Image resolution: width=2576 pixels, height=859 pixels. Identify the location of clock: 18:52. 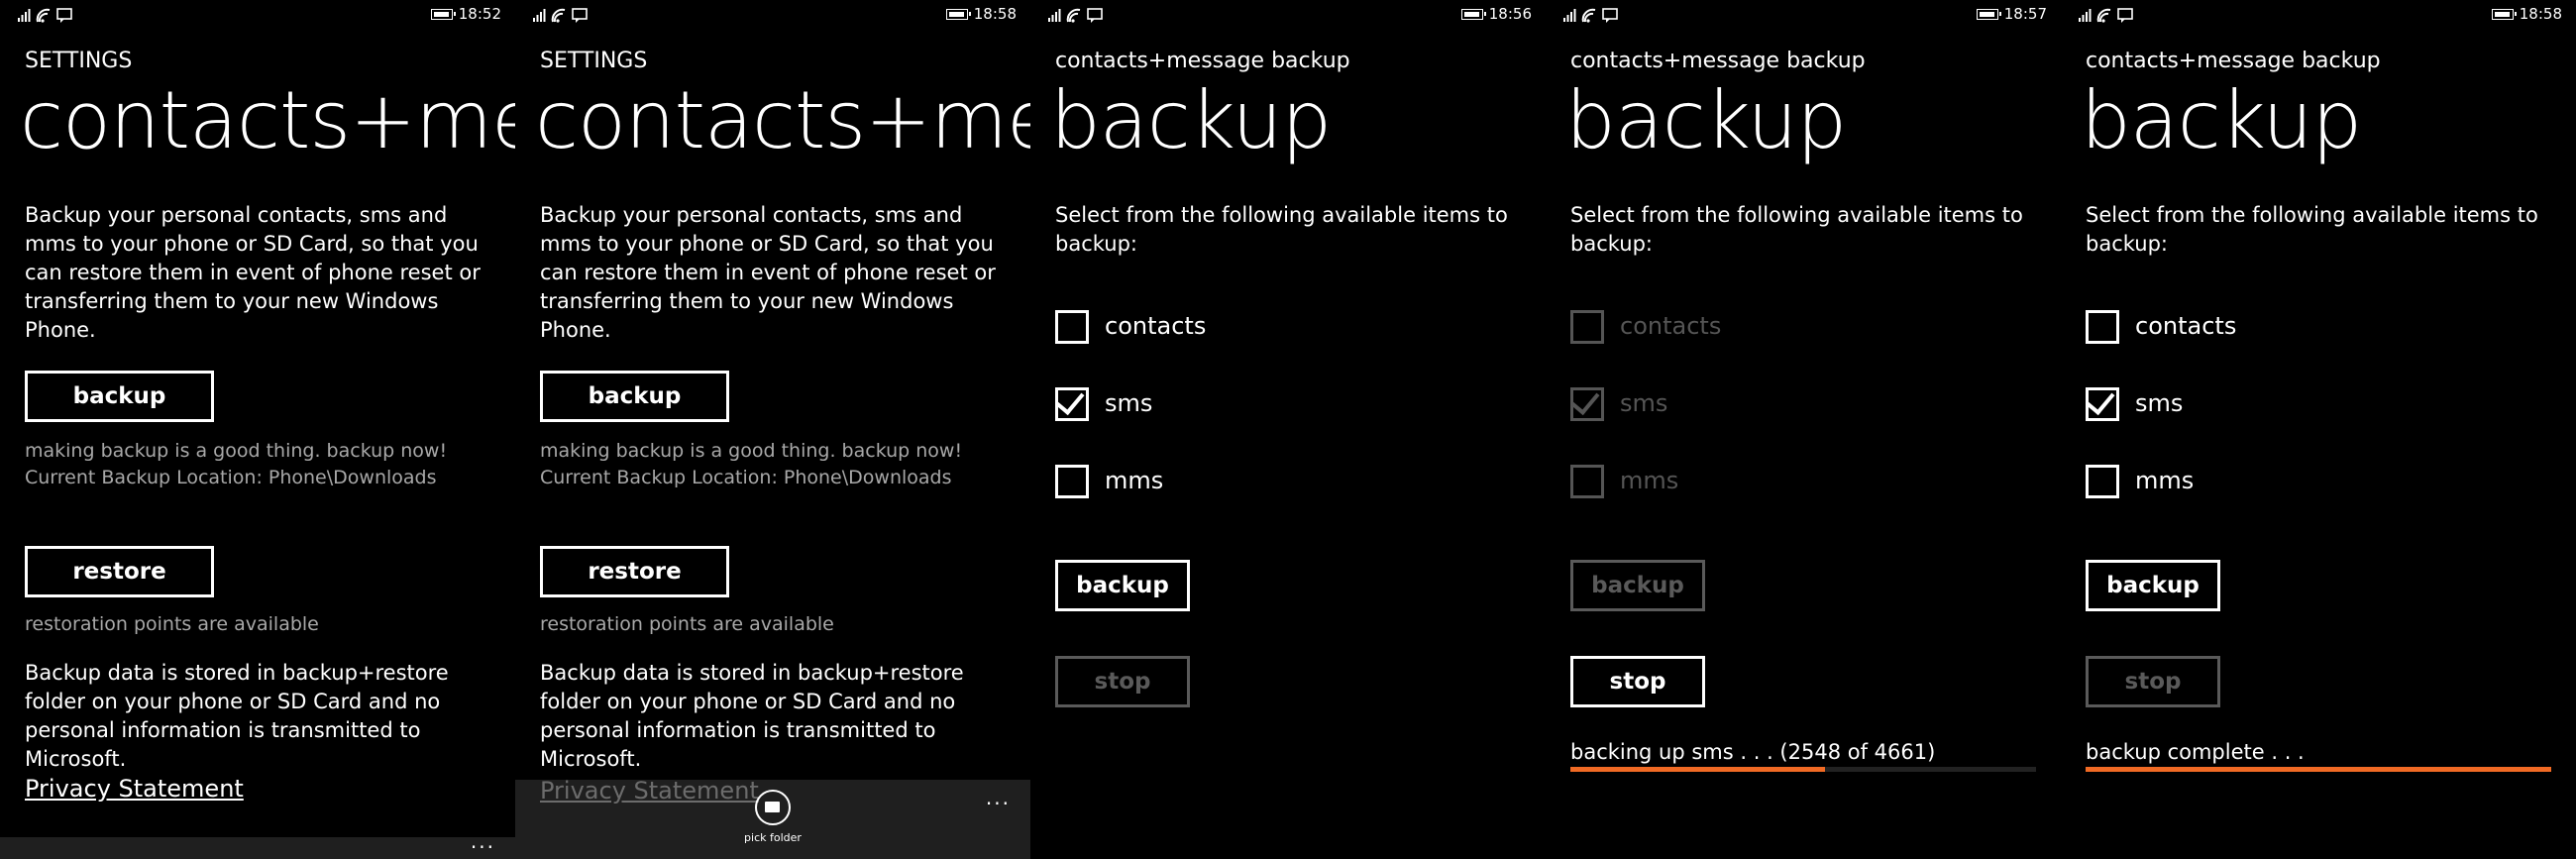
(479, 14).